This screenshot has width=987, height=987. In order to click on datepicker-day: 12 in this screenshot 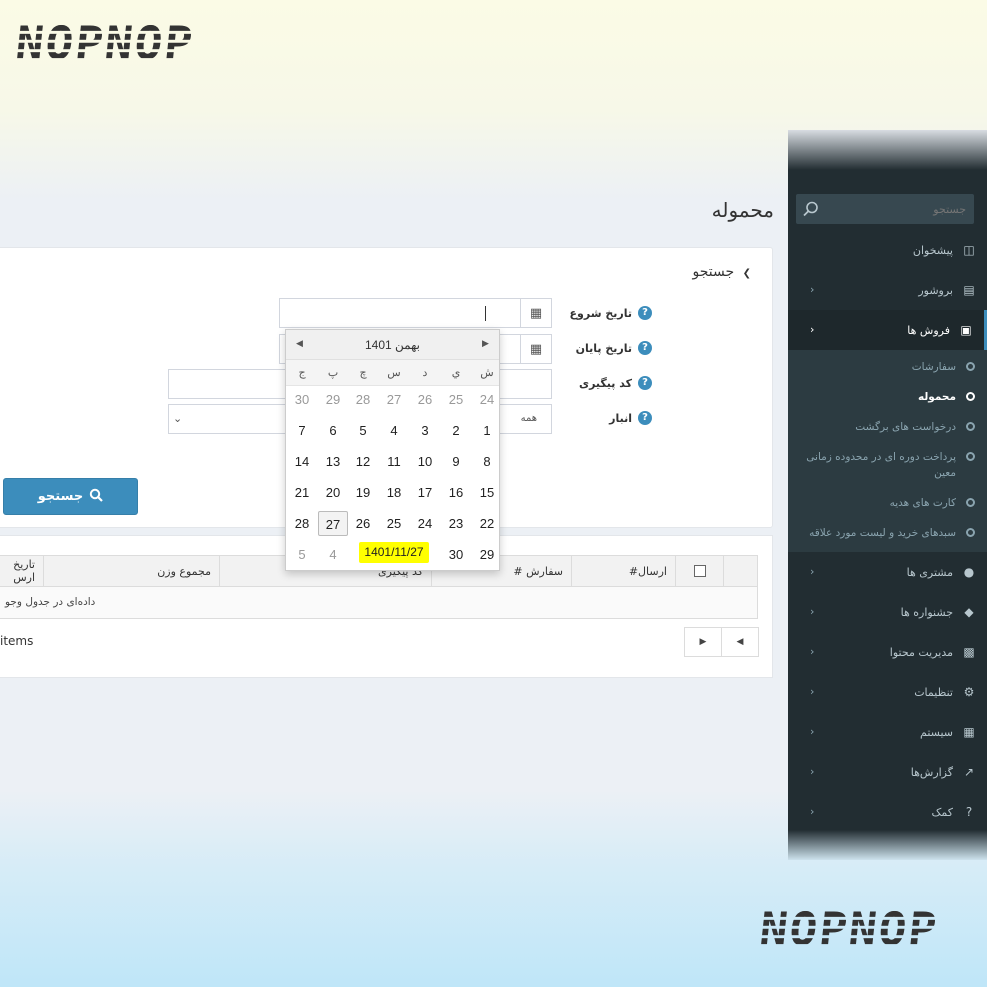, I will do `click(363, 461)`.